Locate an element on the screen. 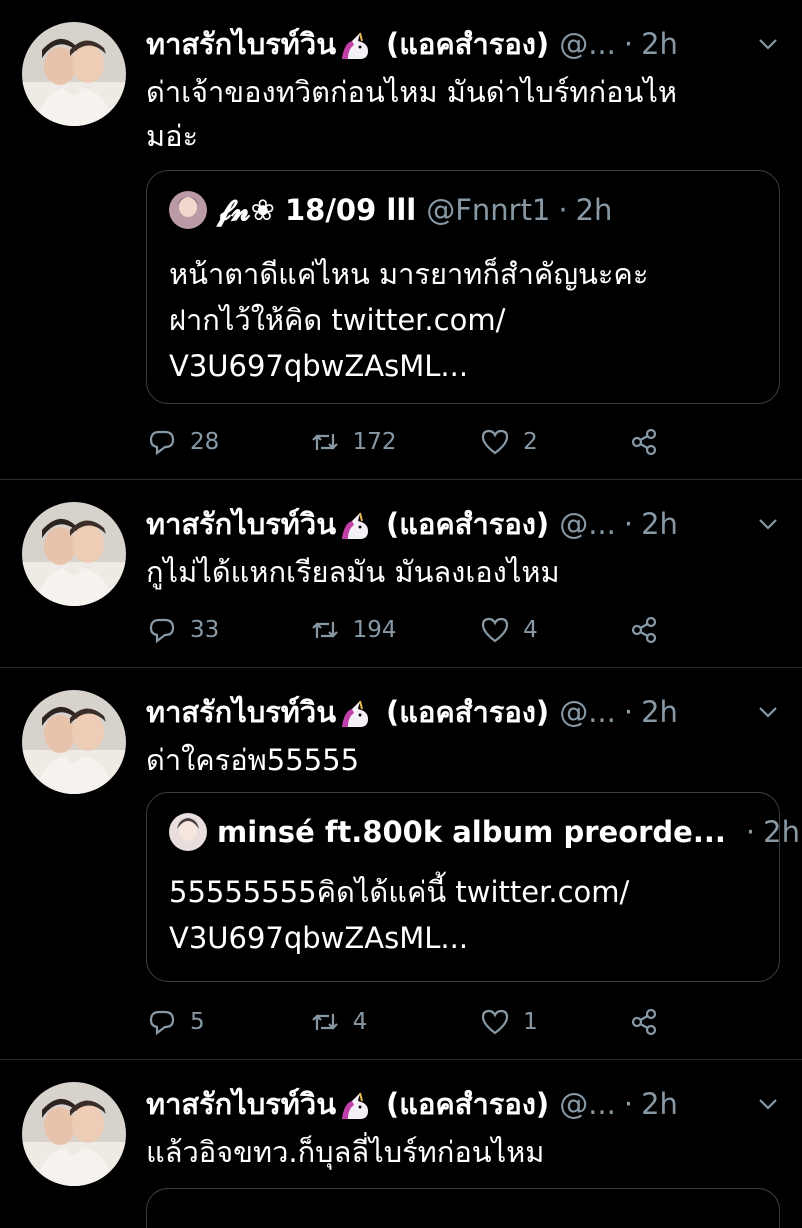 This screenshot has height=1228, width=802. tweet-actions: 33 194 4 is located at coordinates (409, 630).